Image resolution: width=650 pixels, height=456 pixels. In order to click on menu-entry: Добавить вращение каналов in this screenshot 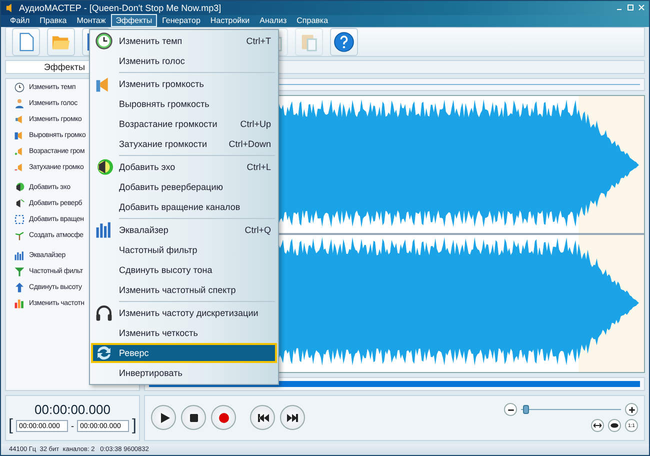, I will do `click(184, 207)`.